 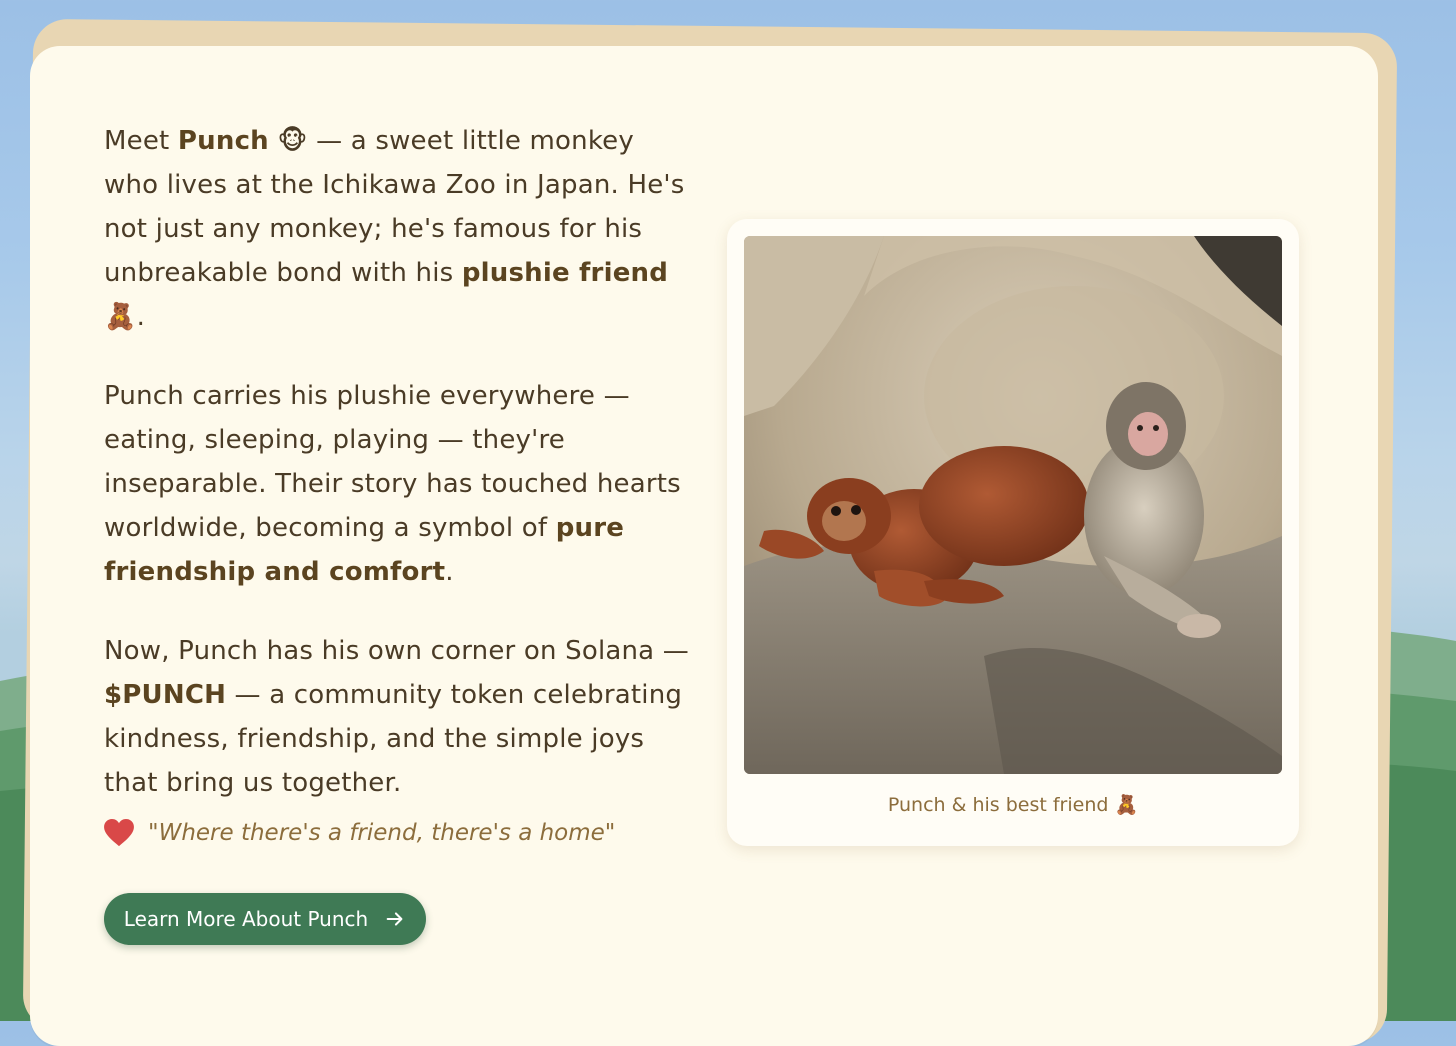 I want to click on heart-icon, so click(x=119, y=833).